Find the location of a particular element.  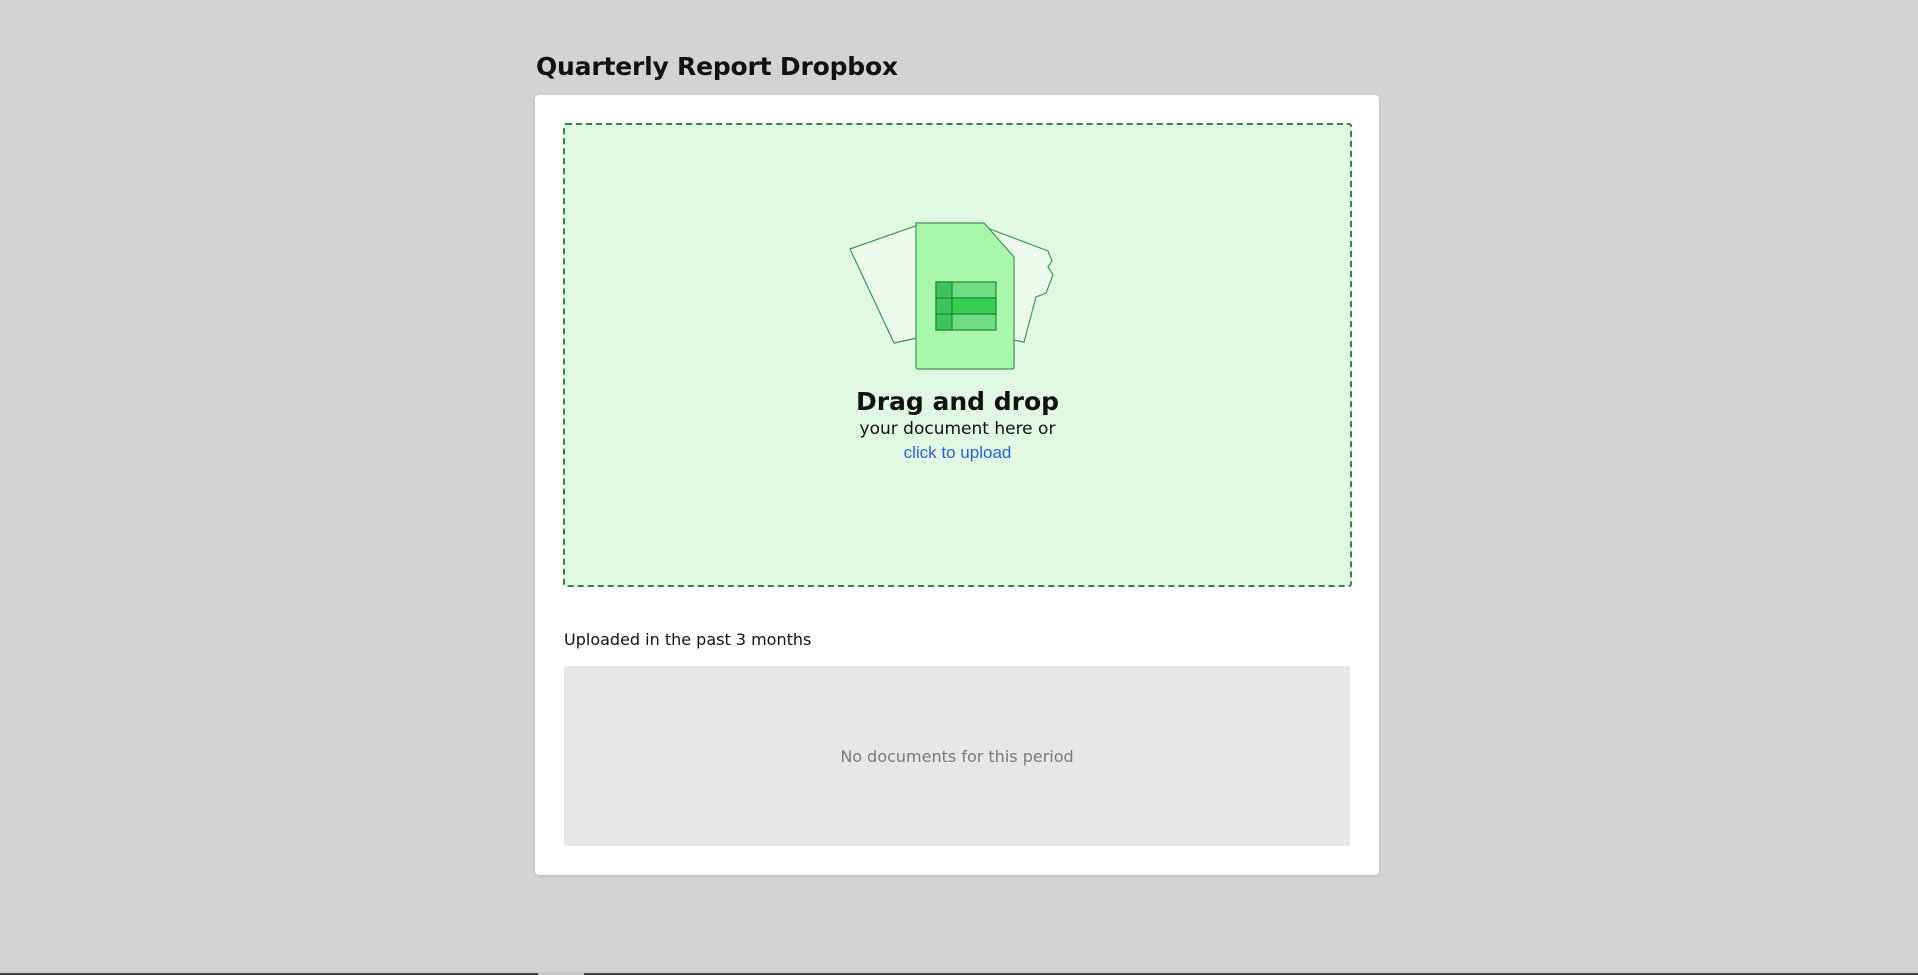

uploads-section-label: Uploaded in the past 3 months is located at coordinates (688, 639).